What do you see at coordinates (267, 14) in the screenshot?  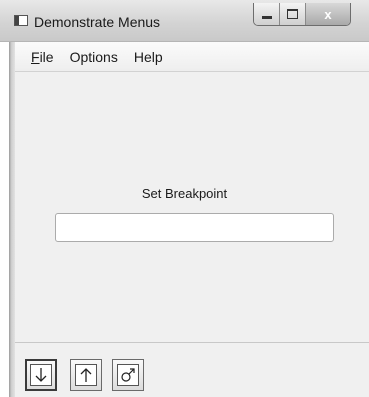 I see `minimize-button` at bounding box center [267, 14].